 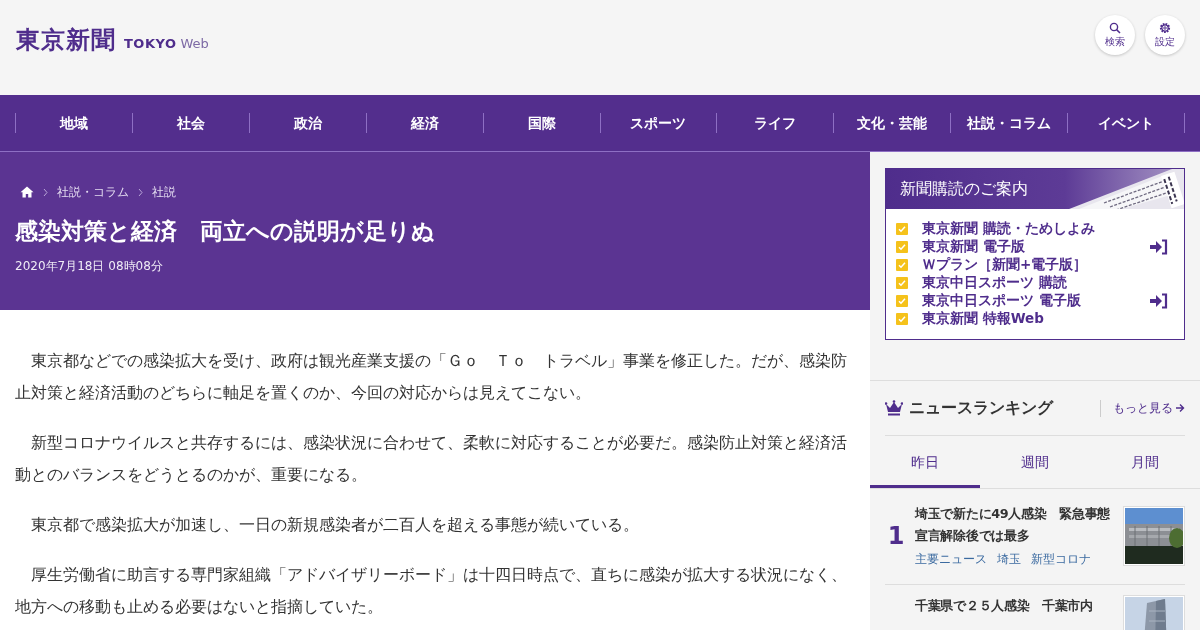 I want to click on home-icon, so click(x=27, y=192).